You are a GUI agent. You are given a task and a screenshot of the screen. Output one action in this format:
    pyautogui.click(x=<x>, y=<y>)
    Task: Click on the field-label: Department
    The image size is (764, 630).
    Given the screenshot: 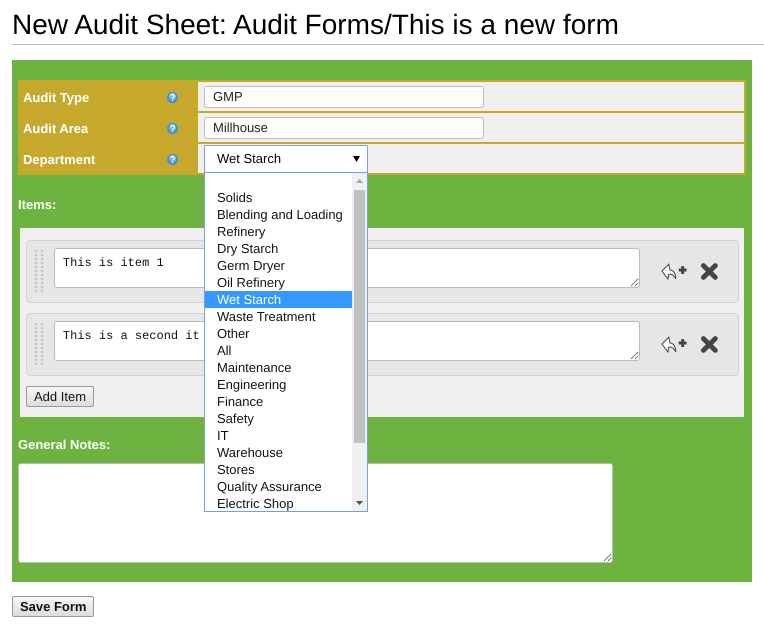 What is the action you would take?
    pyautogui.click(x=92, y=159)
    